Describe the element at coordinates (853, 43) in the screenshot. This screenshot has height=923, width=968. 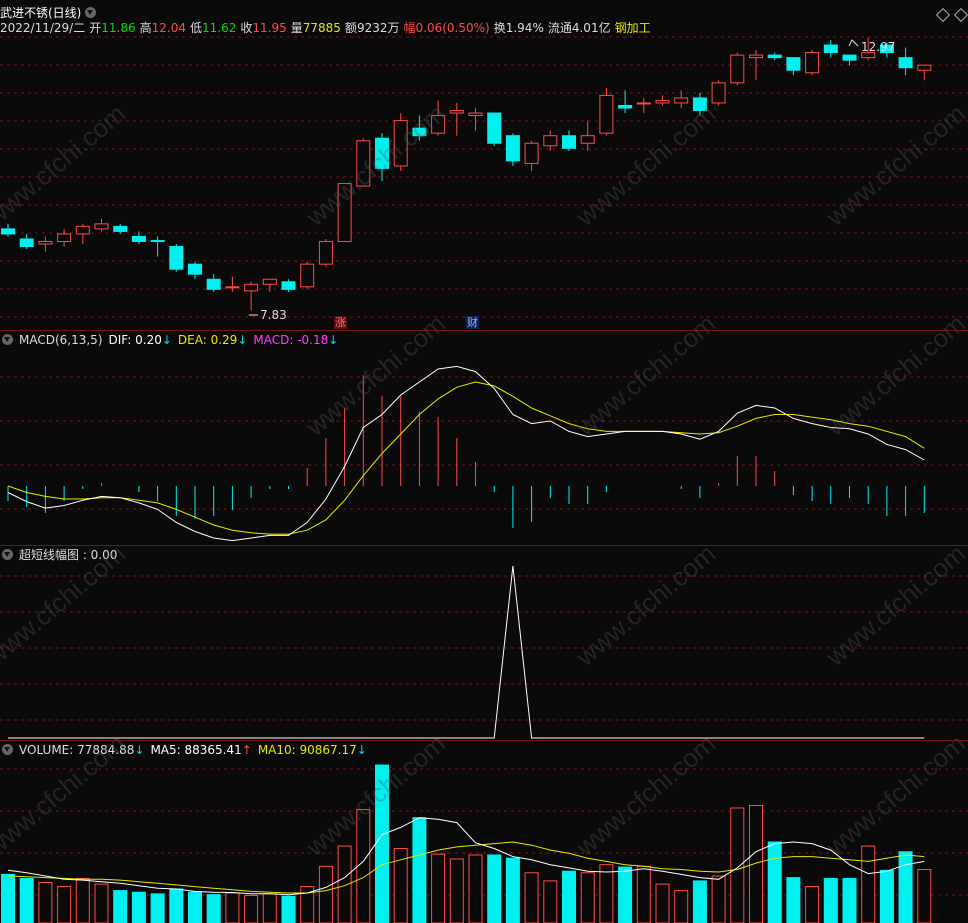
I see `high-marker-arrow` at that location.